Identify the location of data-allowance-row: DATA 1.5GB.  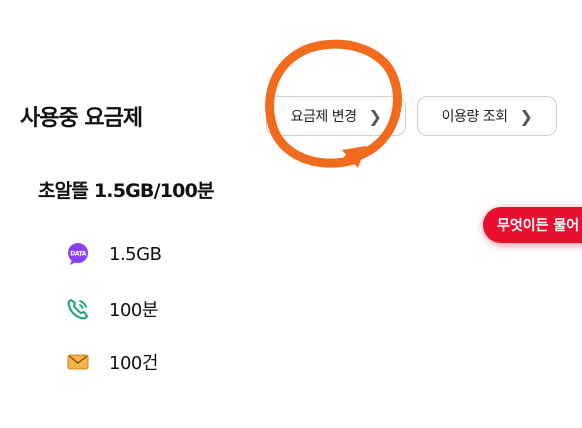
(114, 254).